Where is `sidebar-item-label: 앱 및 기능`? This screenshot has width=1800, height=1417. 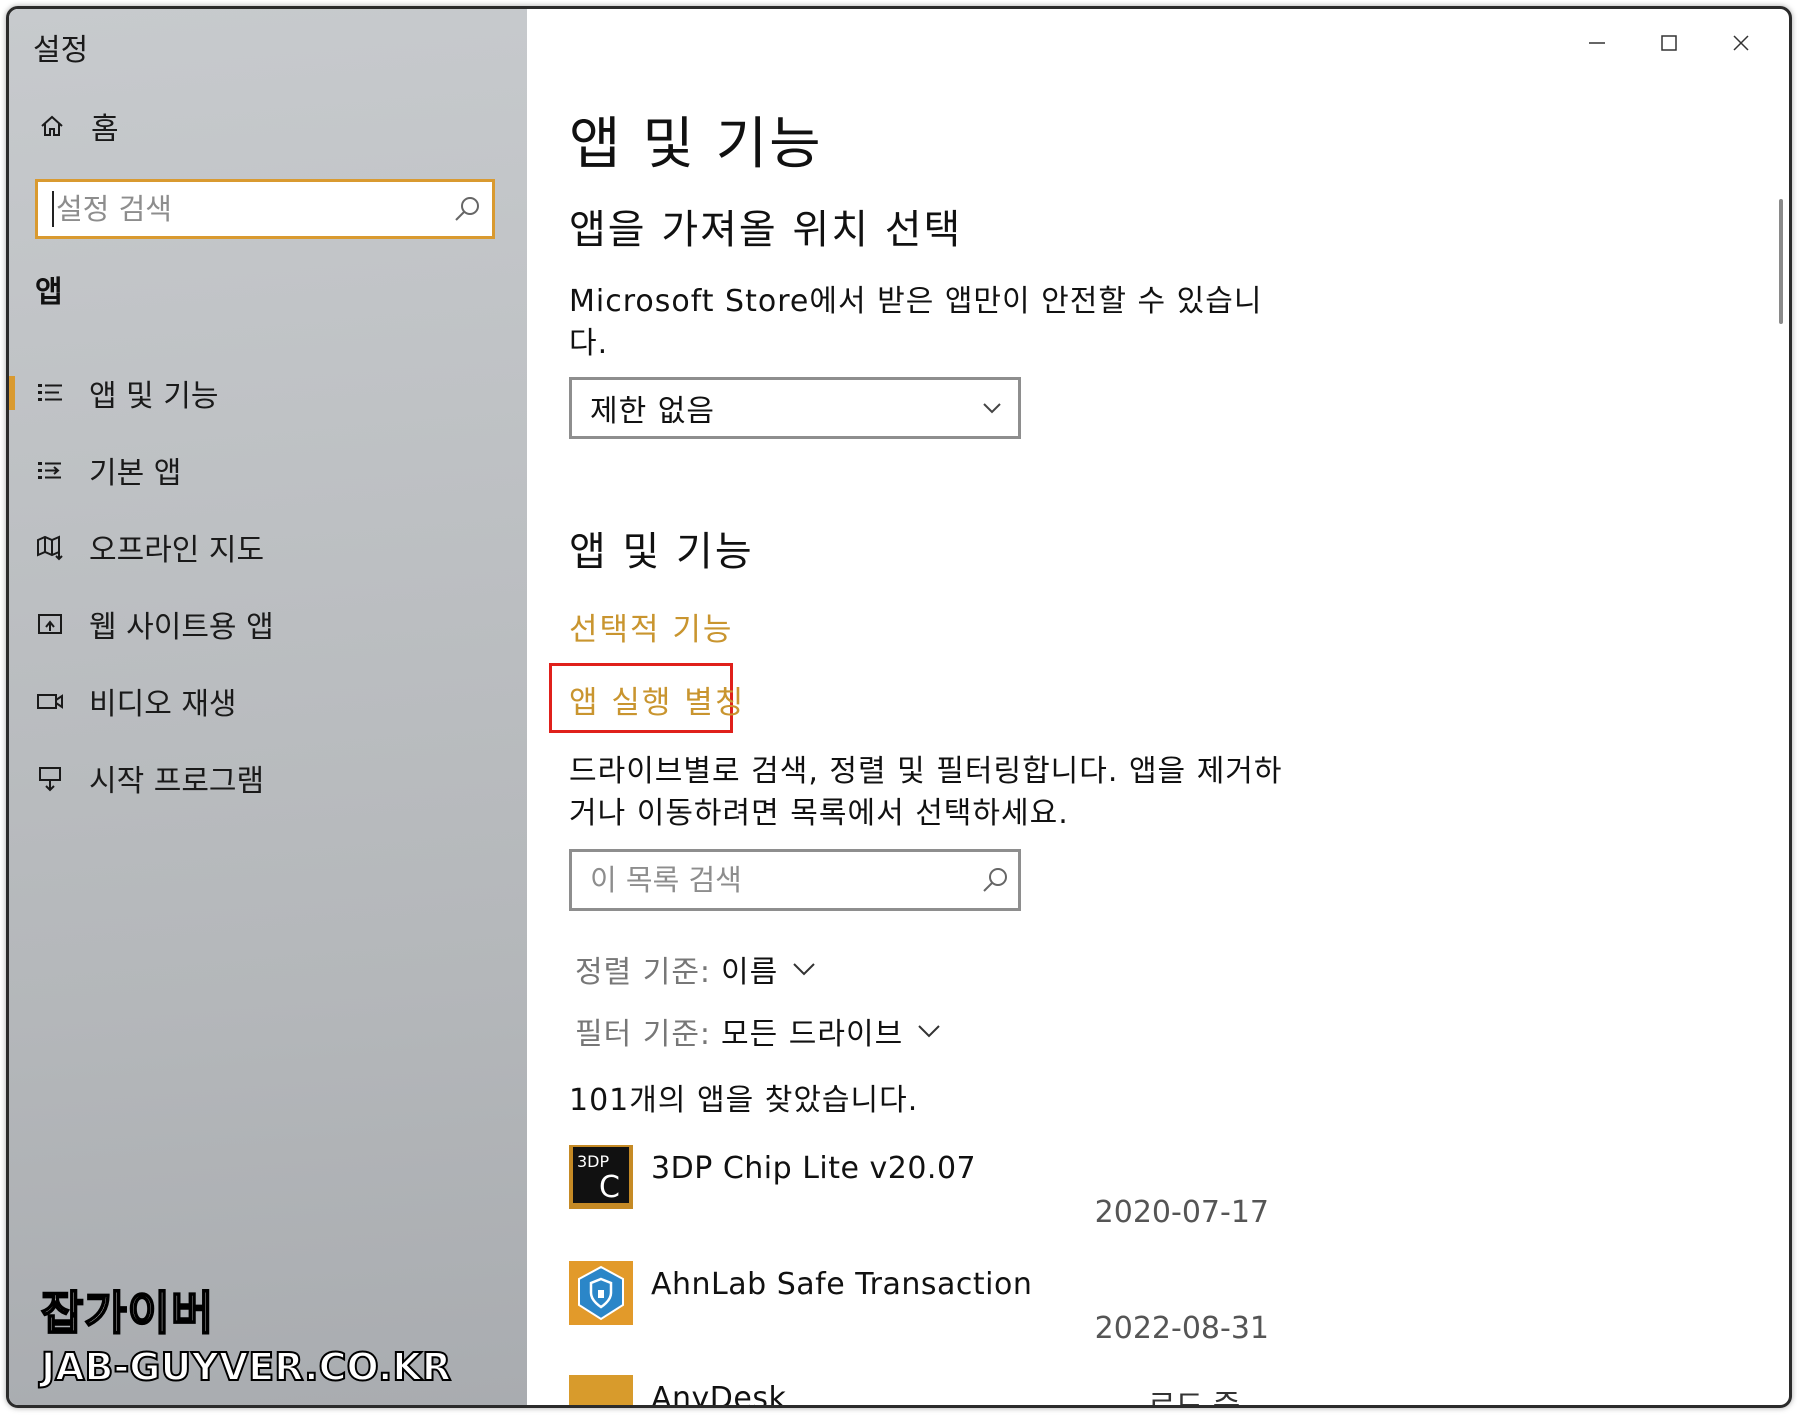
sidebar-item-label: 앱 및 기능 is located at coordinates (154, 396).